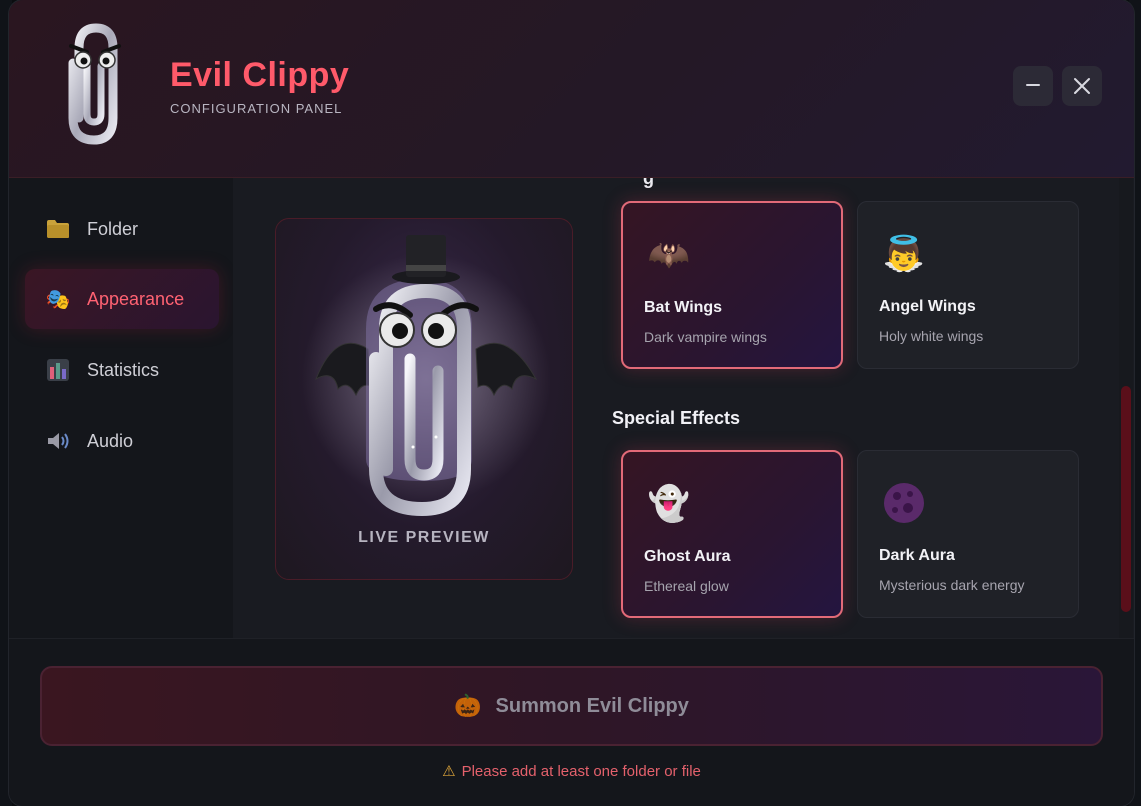  What do you see at coordinates (1126, 499) in the screenshot?
I see `scrollbar-thumb` at bounding box center [1126, 499].